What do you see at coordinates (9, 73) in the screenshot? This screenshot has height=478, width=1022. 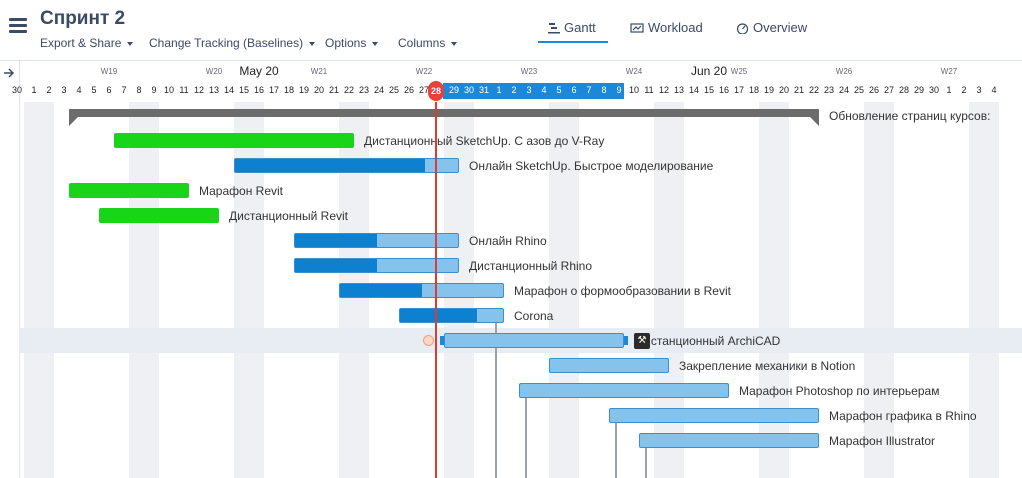 I see `arrow-right-icon` at bounding box center [9, 73].